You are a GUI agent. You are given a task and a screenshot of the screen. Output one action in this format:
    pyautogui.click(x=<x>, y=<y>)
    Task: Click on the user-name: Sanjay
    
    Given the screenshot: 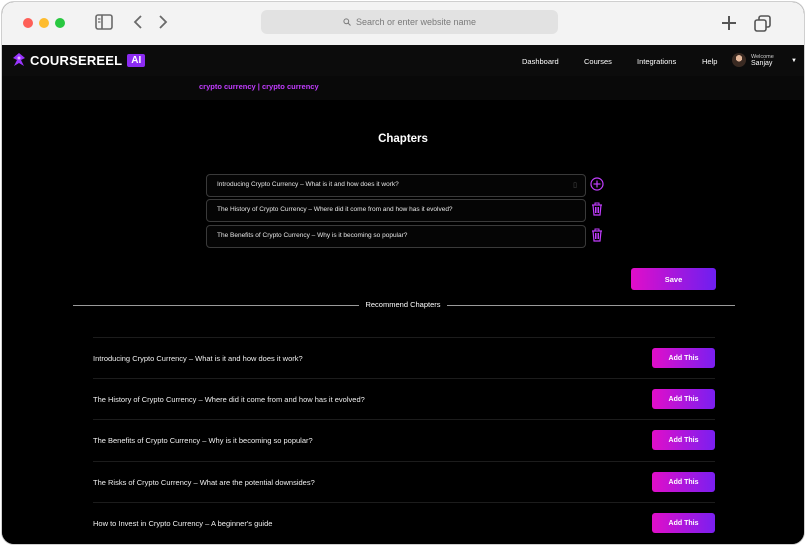 What is the action you would take?
    pyautogui.click(x=761, y=63)
    